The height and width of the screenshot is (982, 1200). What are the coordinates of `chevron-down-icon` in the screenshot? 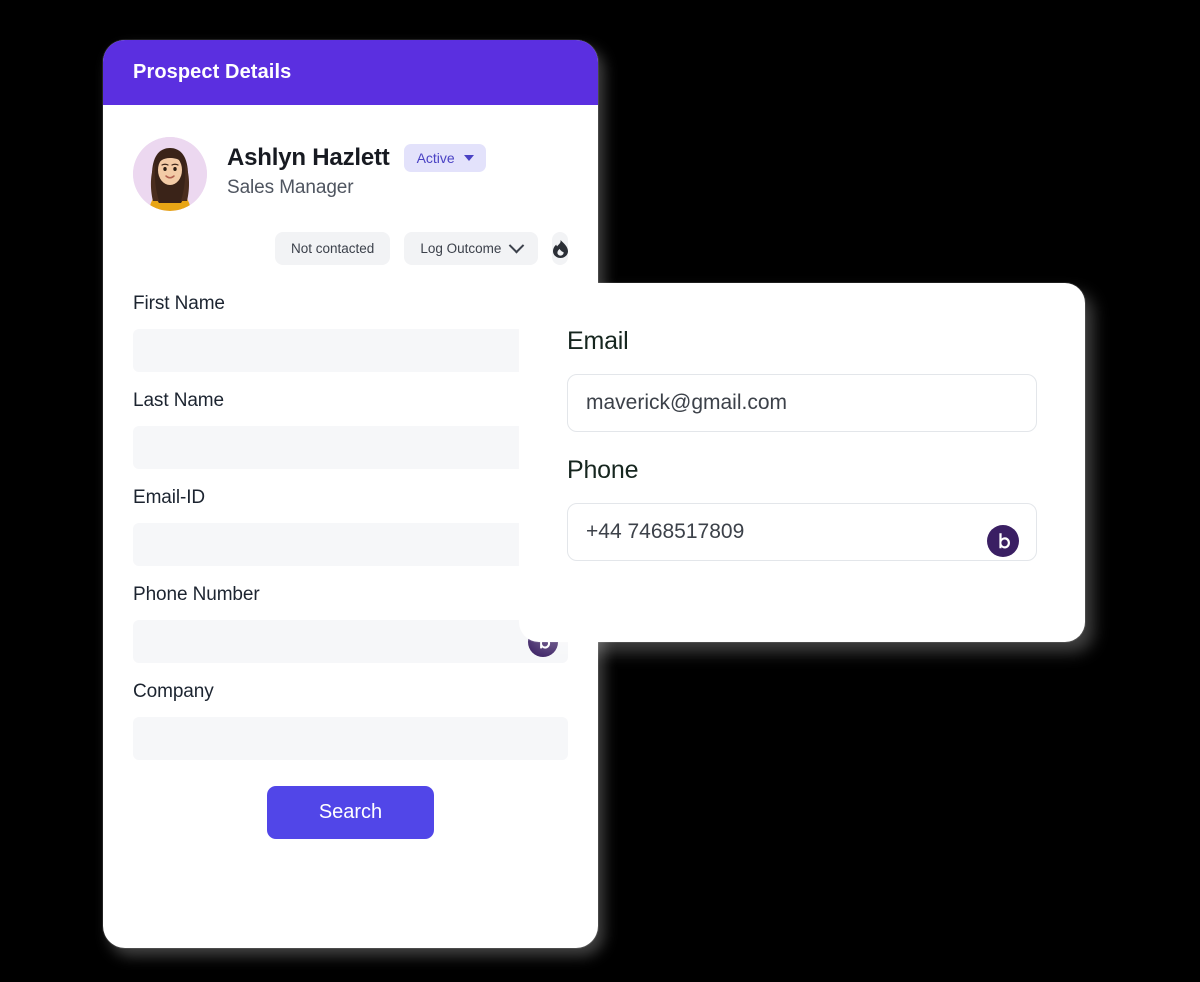 It's located at (517, 245).